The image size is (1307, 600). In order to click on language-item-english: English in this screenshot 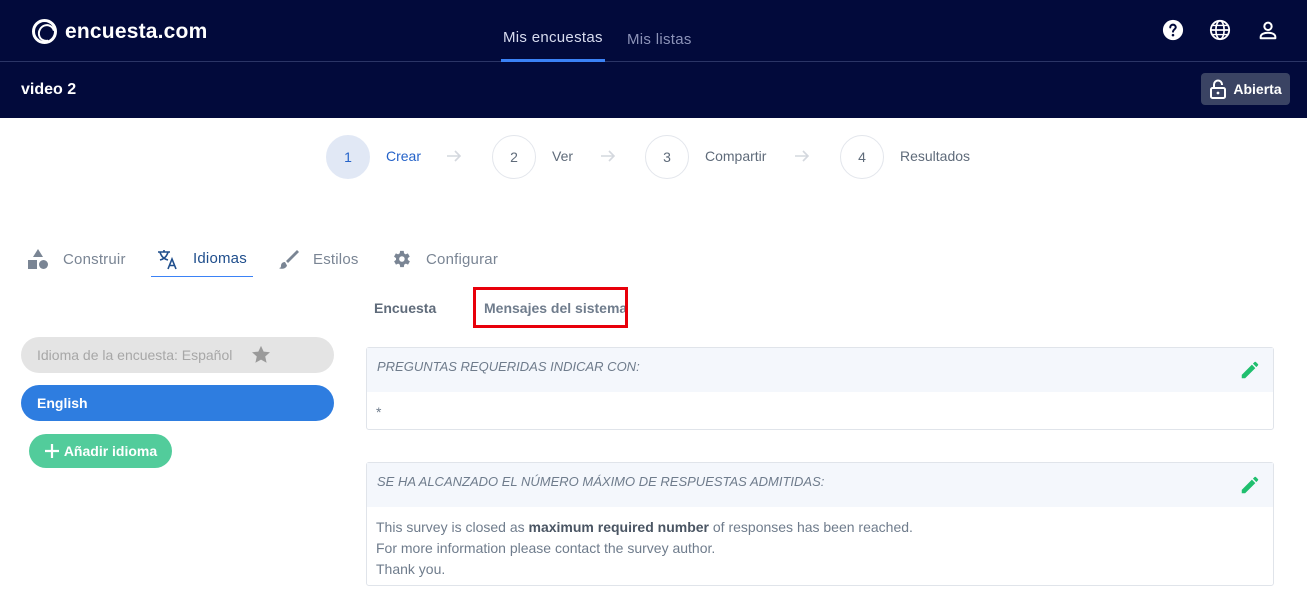, I will do `click(177, 403)`.